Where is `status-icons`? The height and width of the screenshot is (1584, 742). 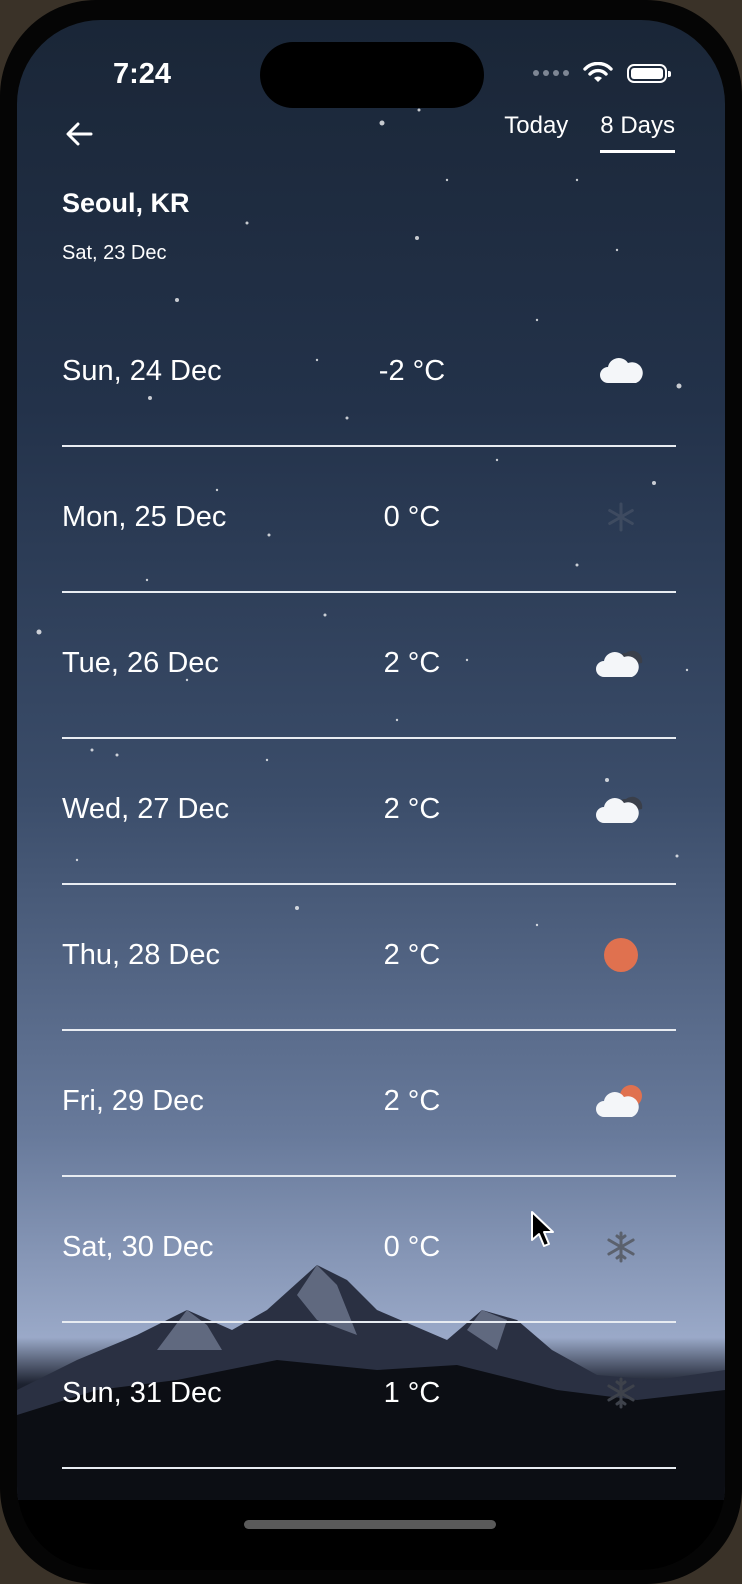
status-icons is located at coordinates (602, 73).